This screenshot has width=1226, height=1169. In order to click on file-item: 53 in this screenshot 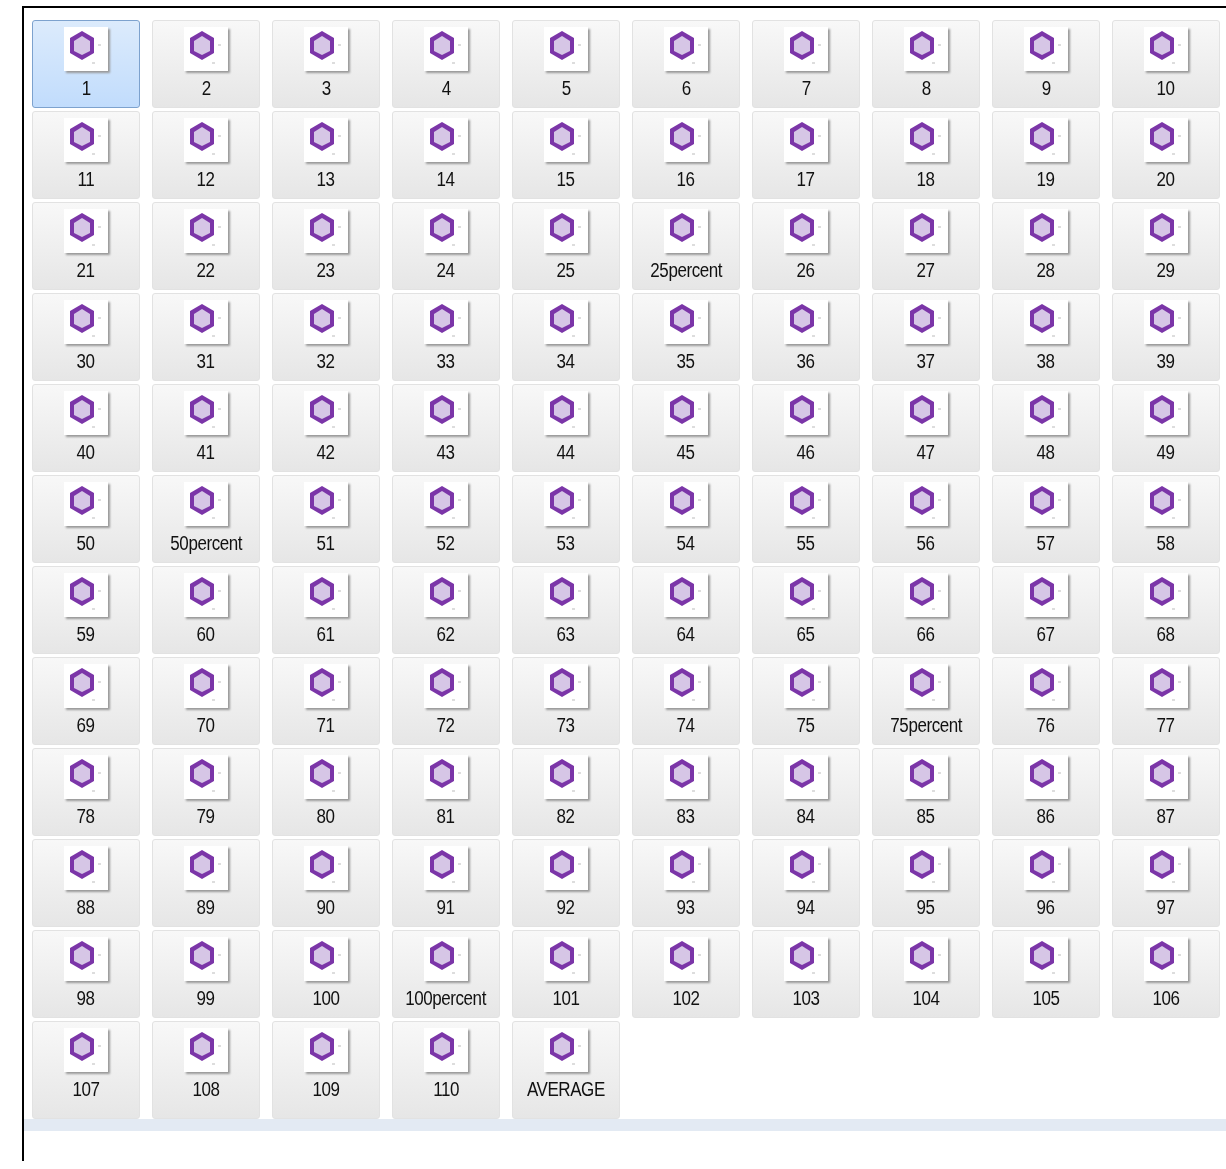, I will do `click(566, 519)`.